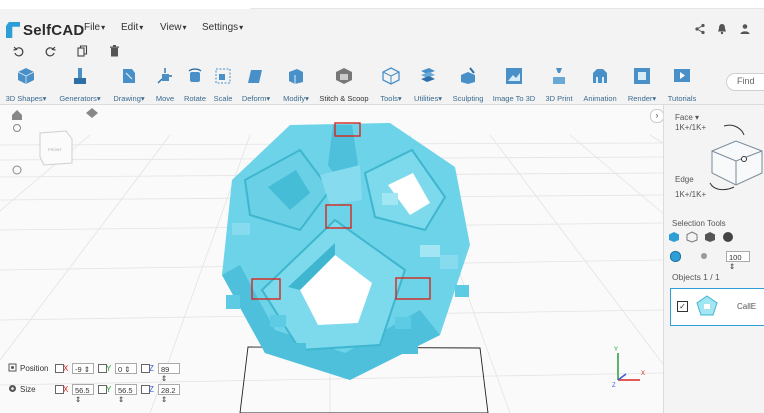  What do you see at coordinates (696, 277) in the screenshot?
I see `objects-count: Objects 1 / 1` at bounding box center [696, 277].